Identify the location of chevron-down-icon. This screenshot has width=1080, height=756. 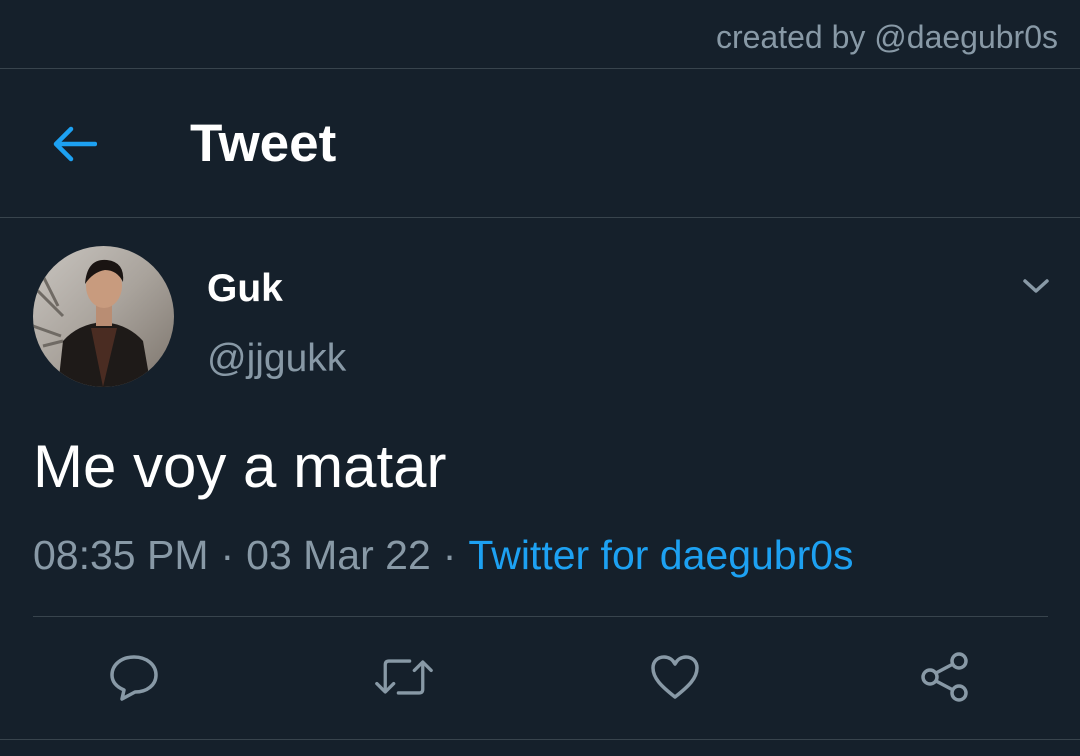
(1036, 286).